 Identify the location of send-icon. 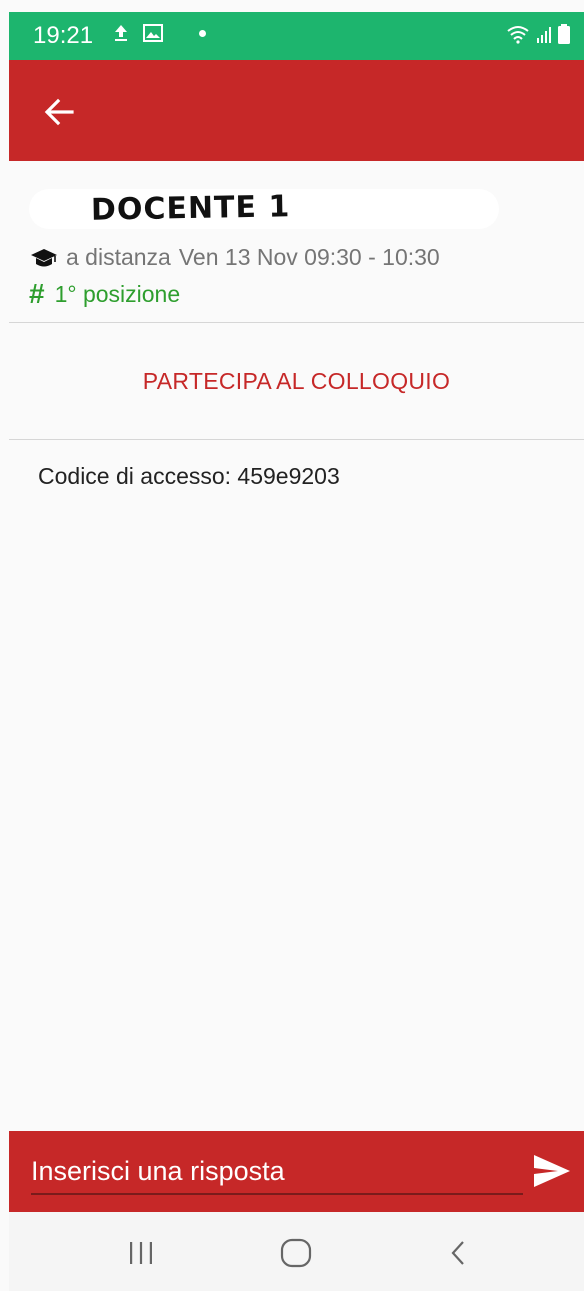
(552, 1171).